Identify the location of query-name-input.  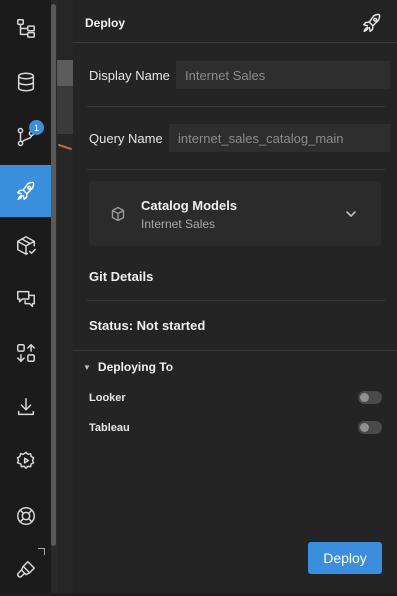
(279, 138).